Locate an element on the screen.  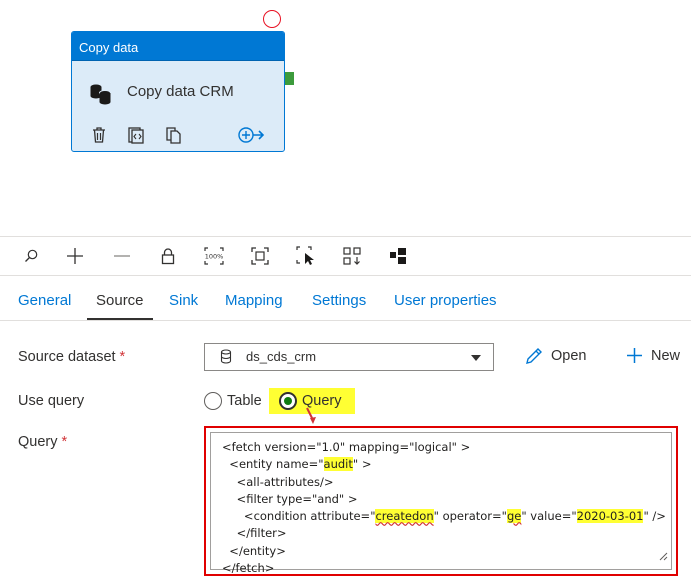
svg-text: 100% is located at coordinates (214, 257).